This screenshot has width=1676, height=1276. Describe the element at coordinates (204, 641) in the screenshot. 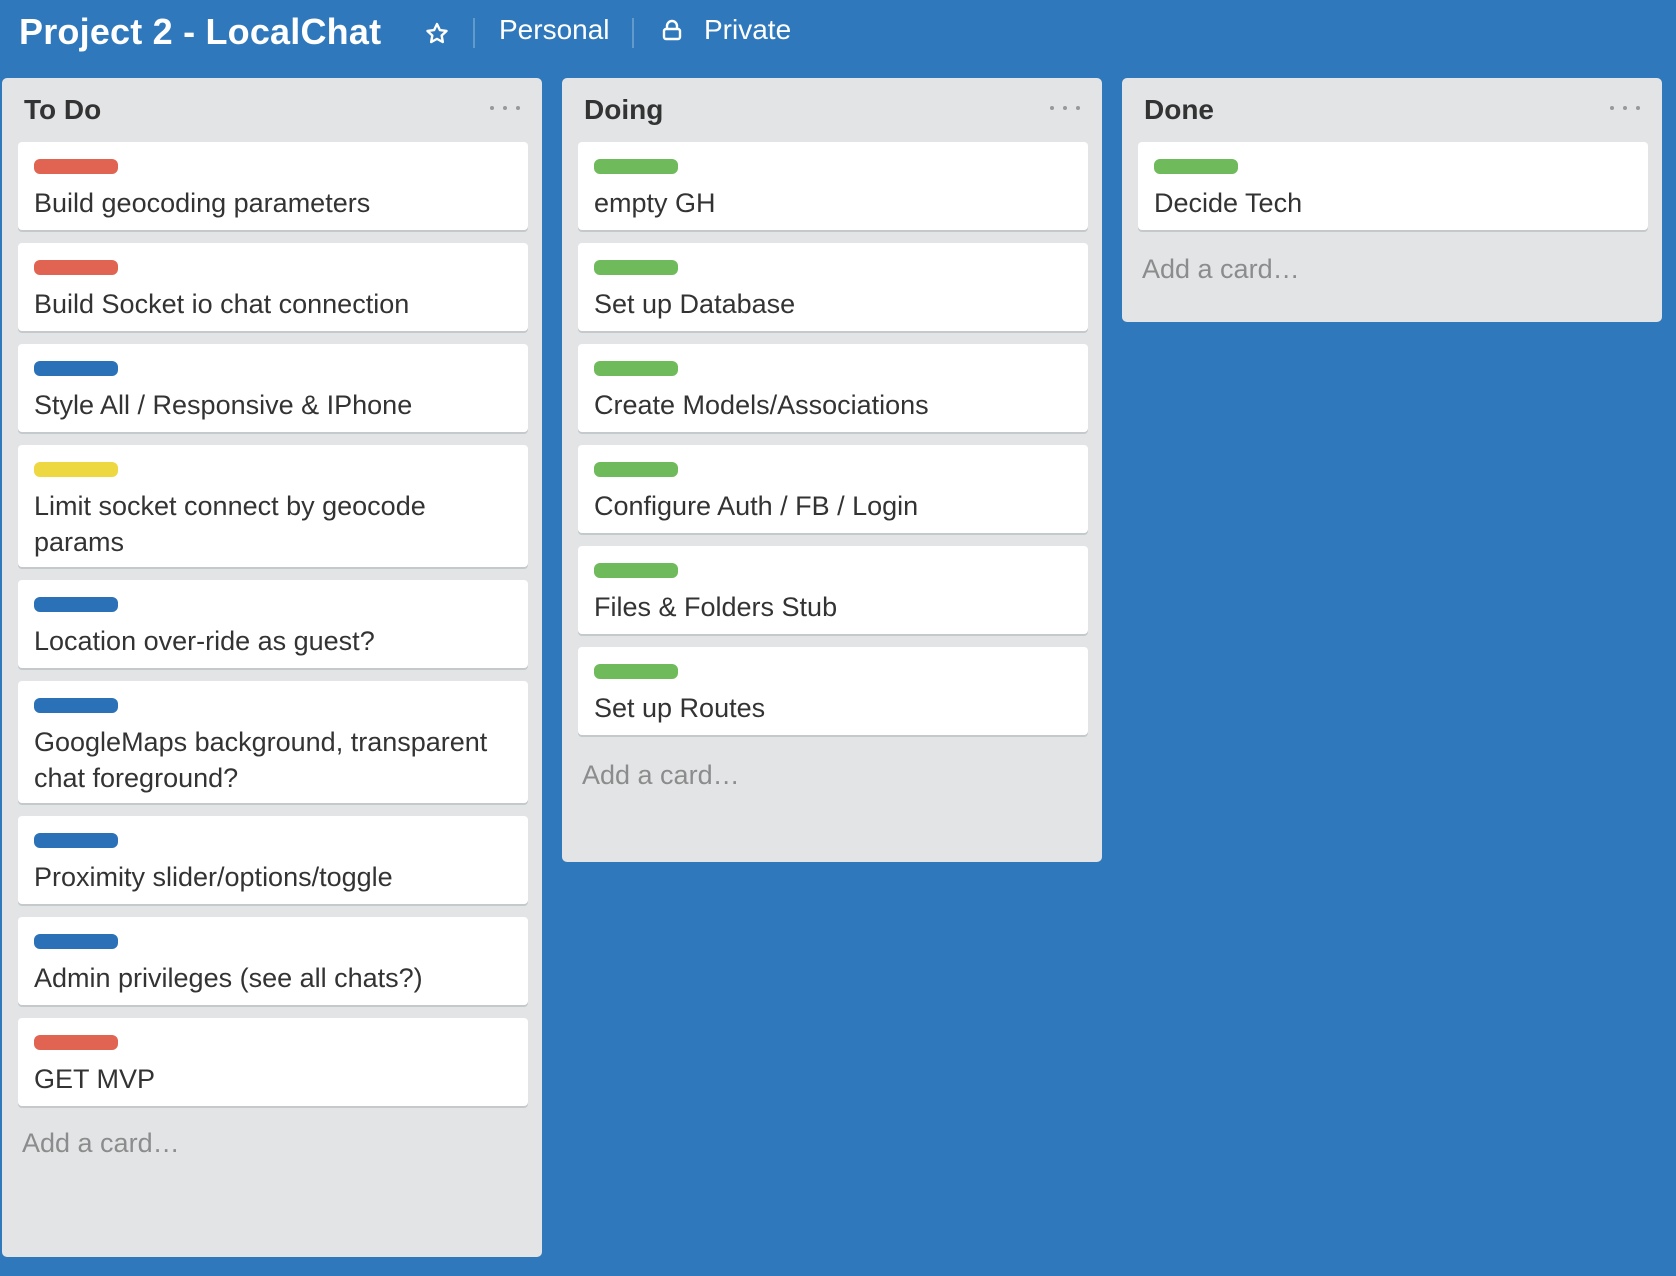

I see `card-title: Location over-ride as guest?` at that location.